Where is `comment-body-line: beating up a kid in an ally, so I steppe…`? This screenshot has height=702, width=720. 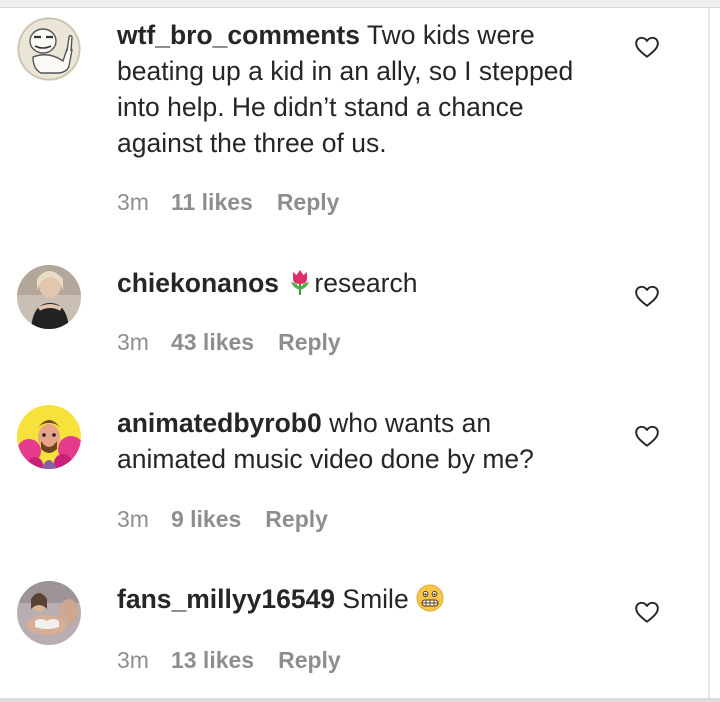 comment-body-line: beating up a kid in an ally, so I steppe… is located at coordinates (345, 71).